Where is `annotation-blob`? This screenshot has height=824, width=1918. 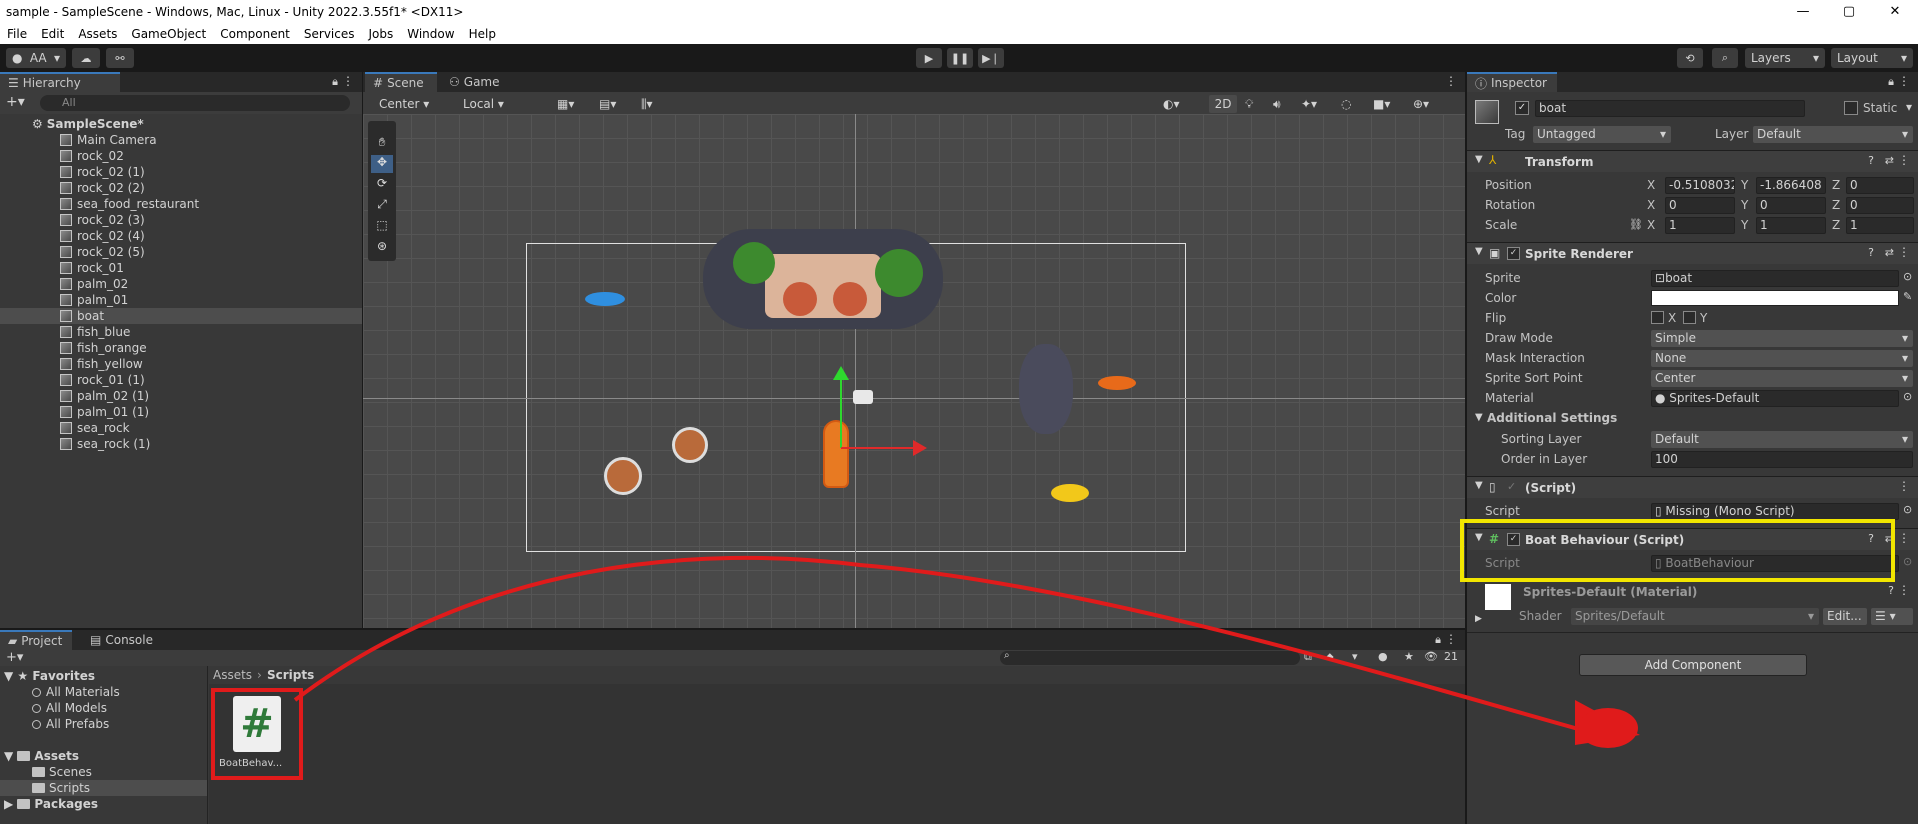
annotation-blob is located at coordinates (1608, 728).